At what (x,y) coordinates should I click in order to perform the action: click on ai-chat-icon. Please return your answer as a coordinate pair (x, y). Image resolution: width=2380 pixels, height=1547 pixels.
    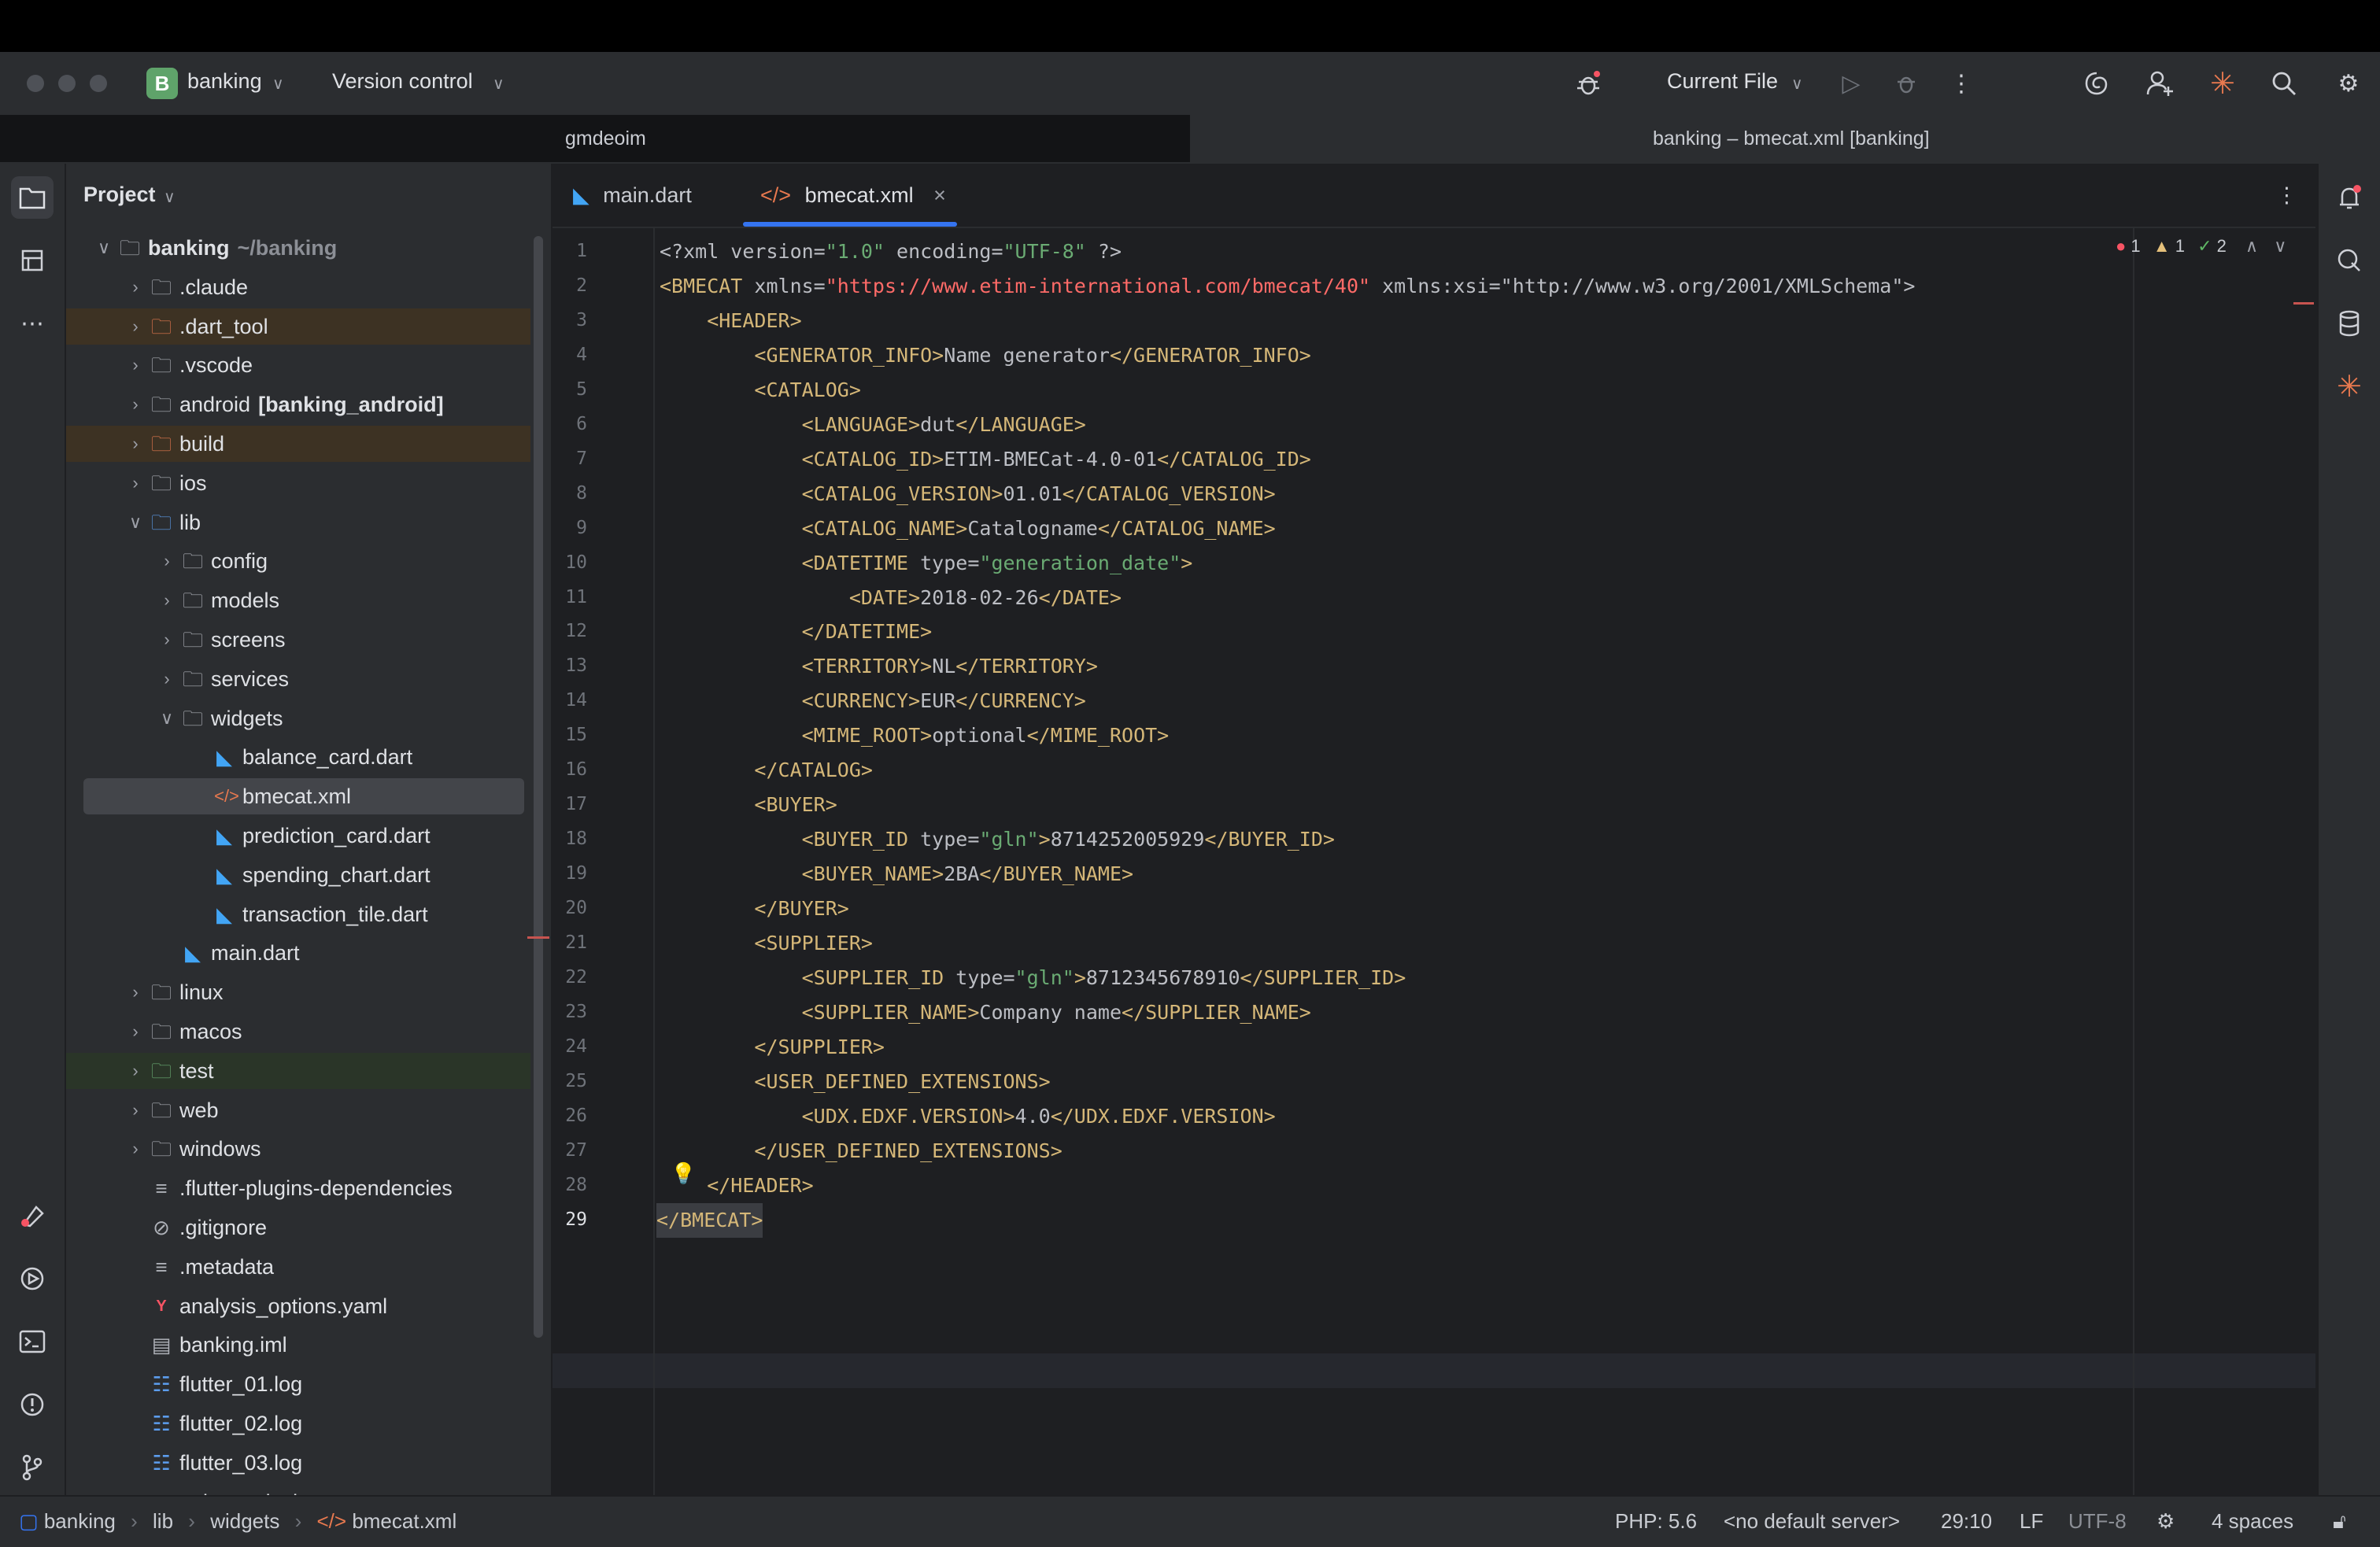
    Looking at the image, I should click on (2349, 260).